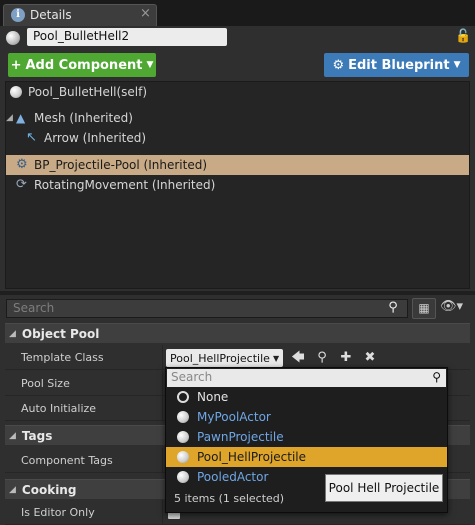 The height and width of the screenshot is (525, 475). What do you see at coordinates (31, 137) in the screenshot?
I see `arrow-icon: ↖` at bounding box center [31, 137].